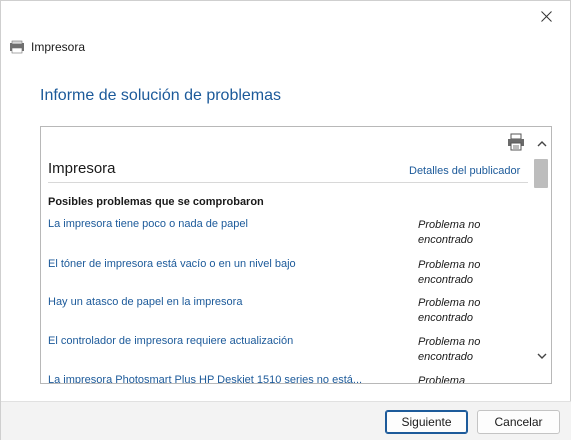  What do you see at coordinates (58, 47) in the screenshot?
I see `window-title: Impresora` at bounding box center [58, 47].